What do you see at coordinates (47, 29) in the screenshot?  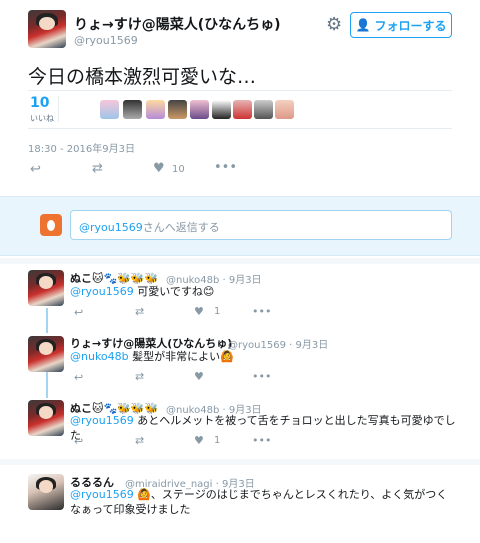 I see `author-avatar` at bounding box center [47, 29].